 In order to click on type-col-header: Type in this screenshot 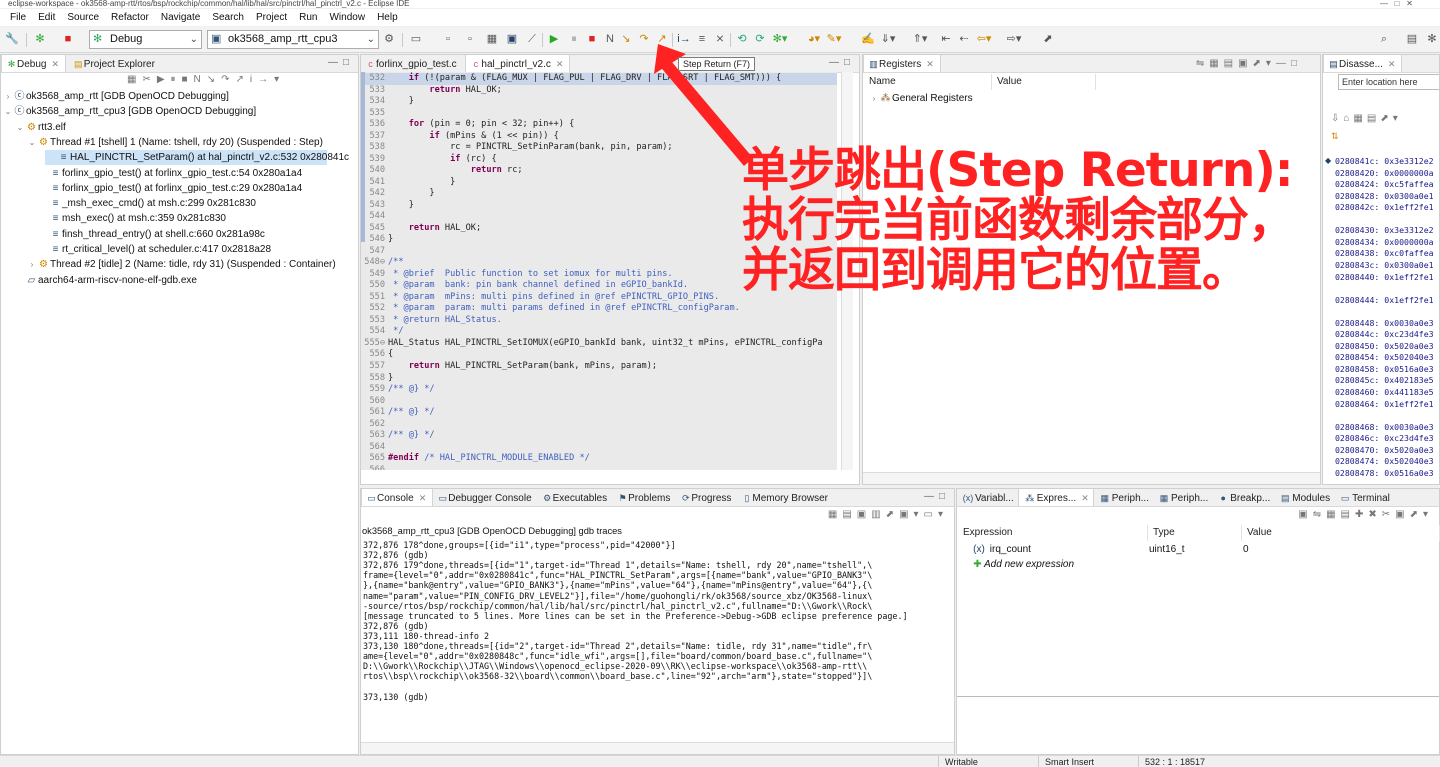, I will do `click(1195, 533)`.